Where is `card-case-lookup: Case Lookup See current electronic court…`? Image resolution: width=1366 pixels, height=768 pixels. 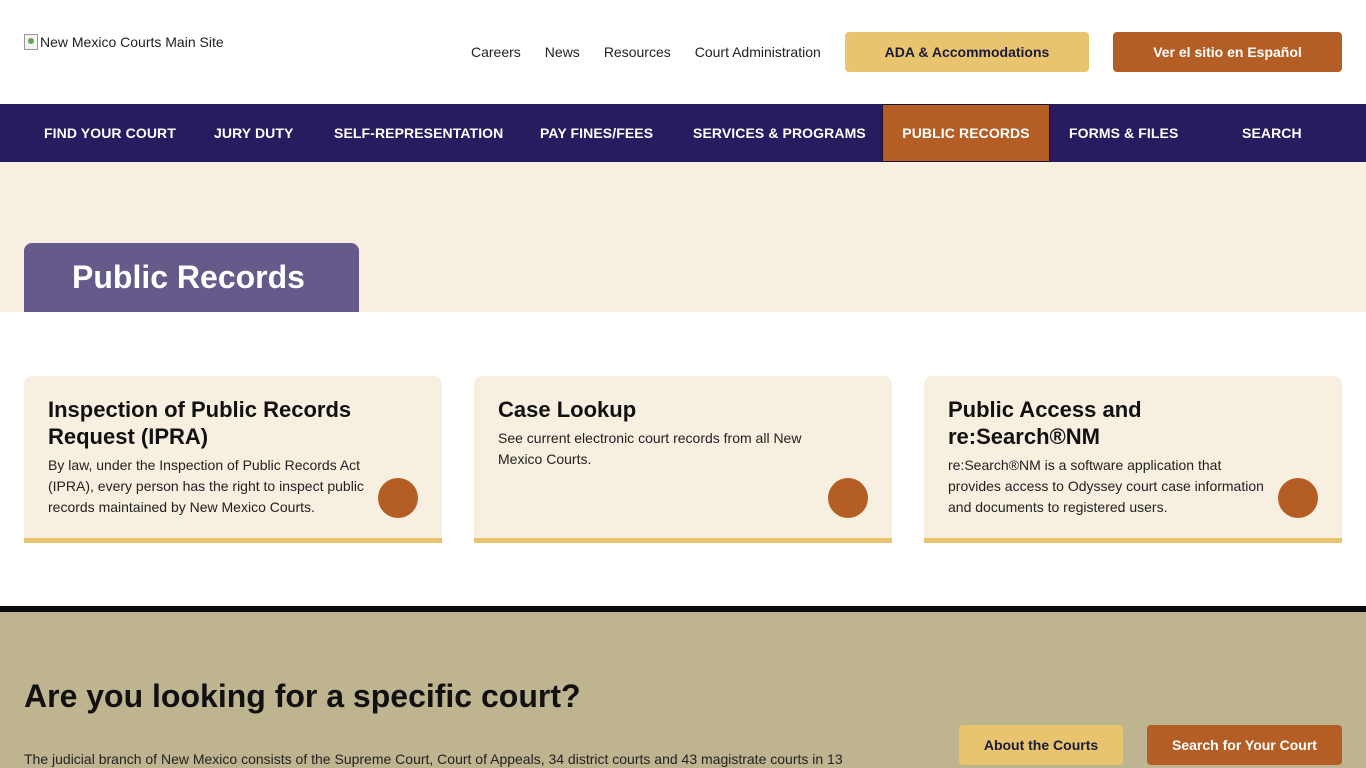 card-case-lookup: Case Lookup See current electronic court… is located at coordinates (683, 459).